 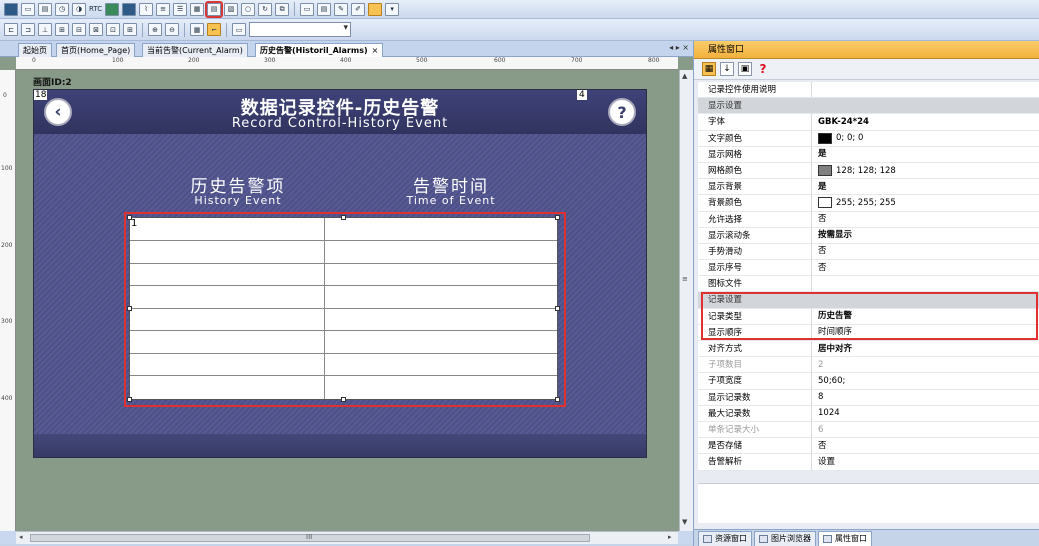 I want to click on property-row: 显示网格是, so click(x=868, y=154).